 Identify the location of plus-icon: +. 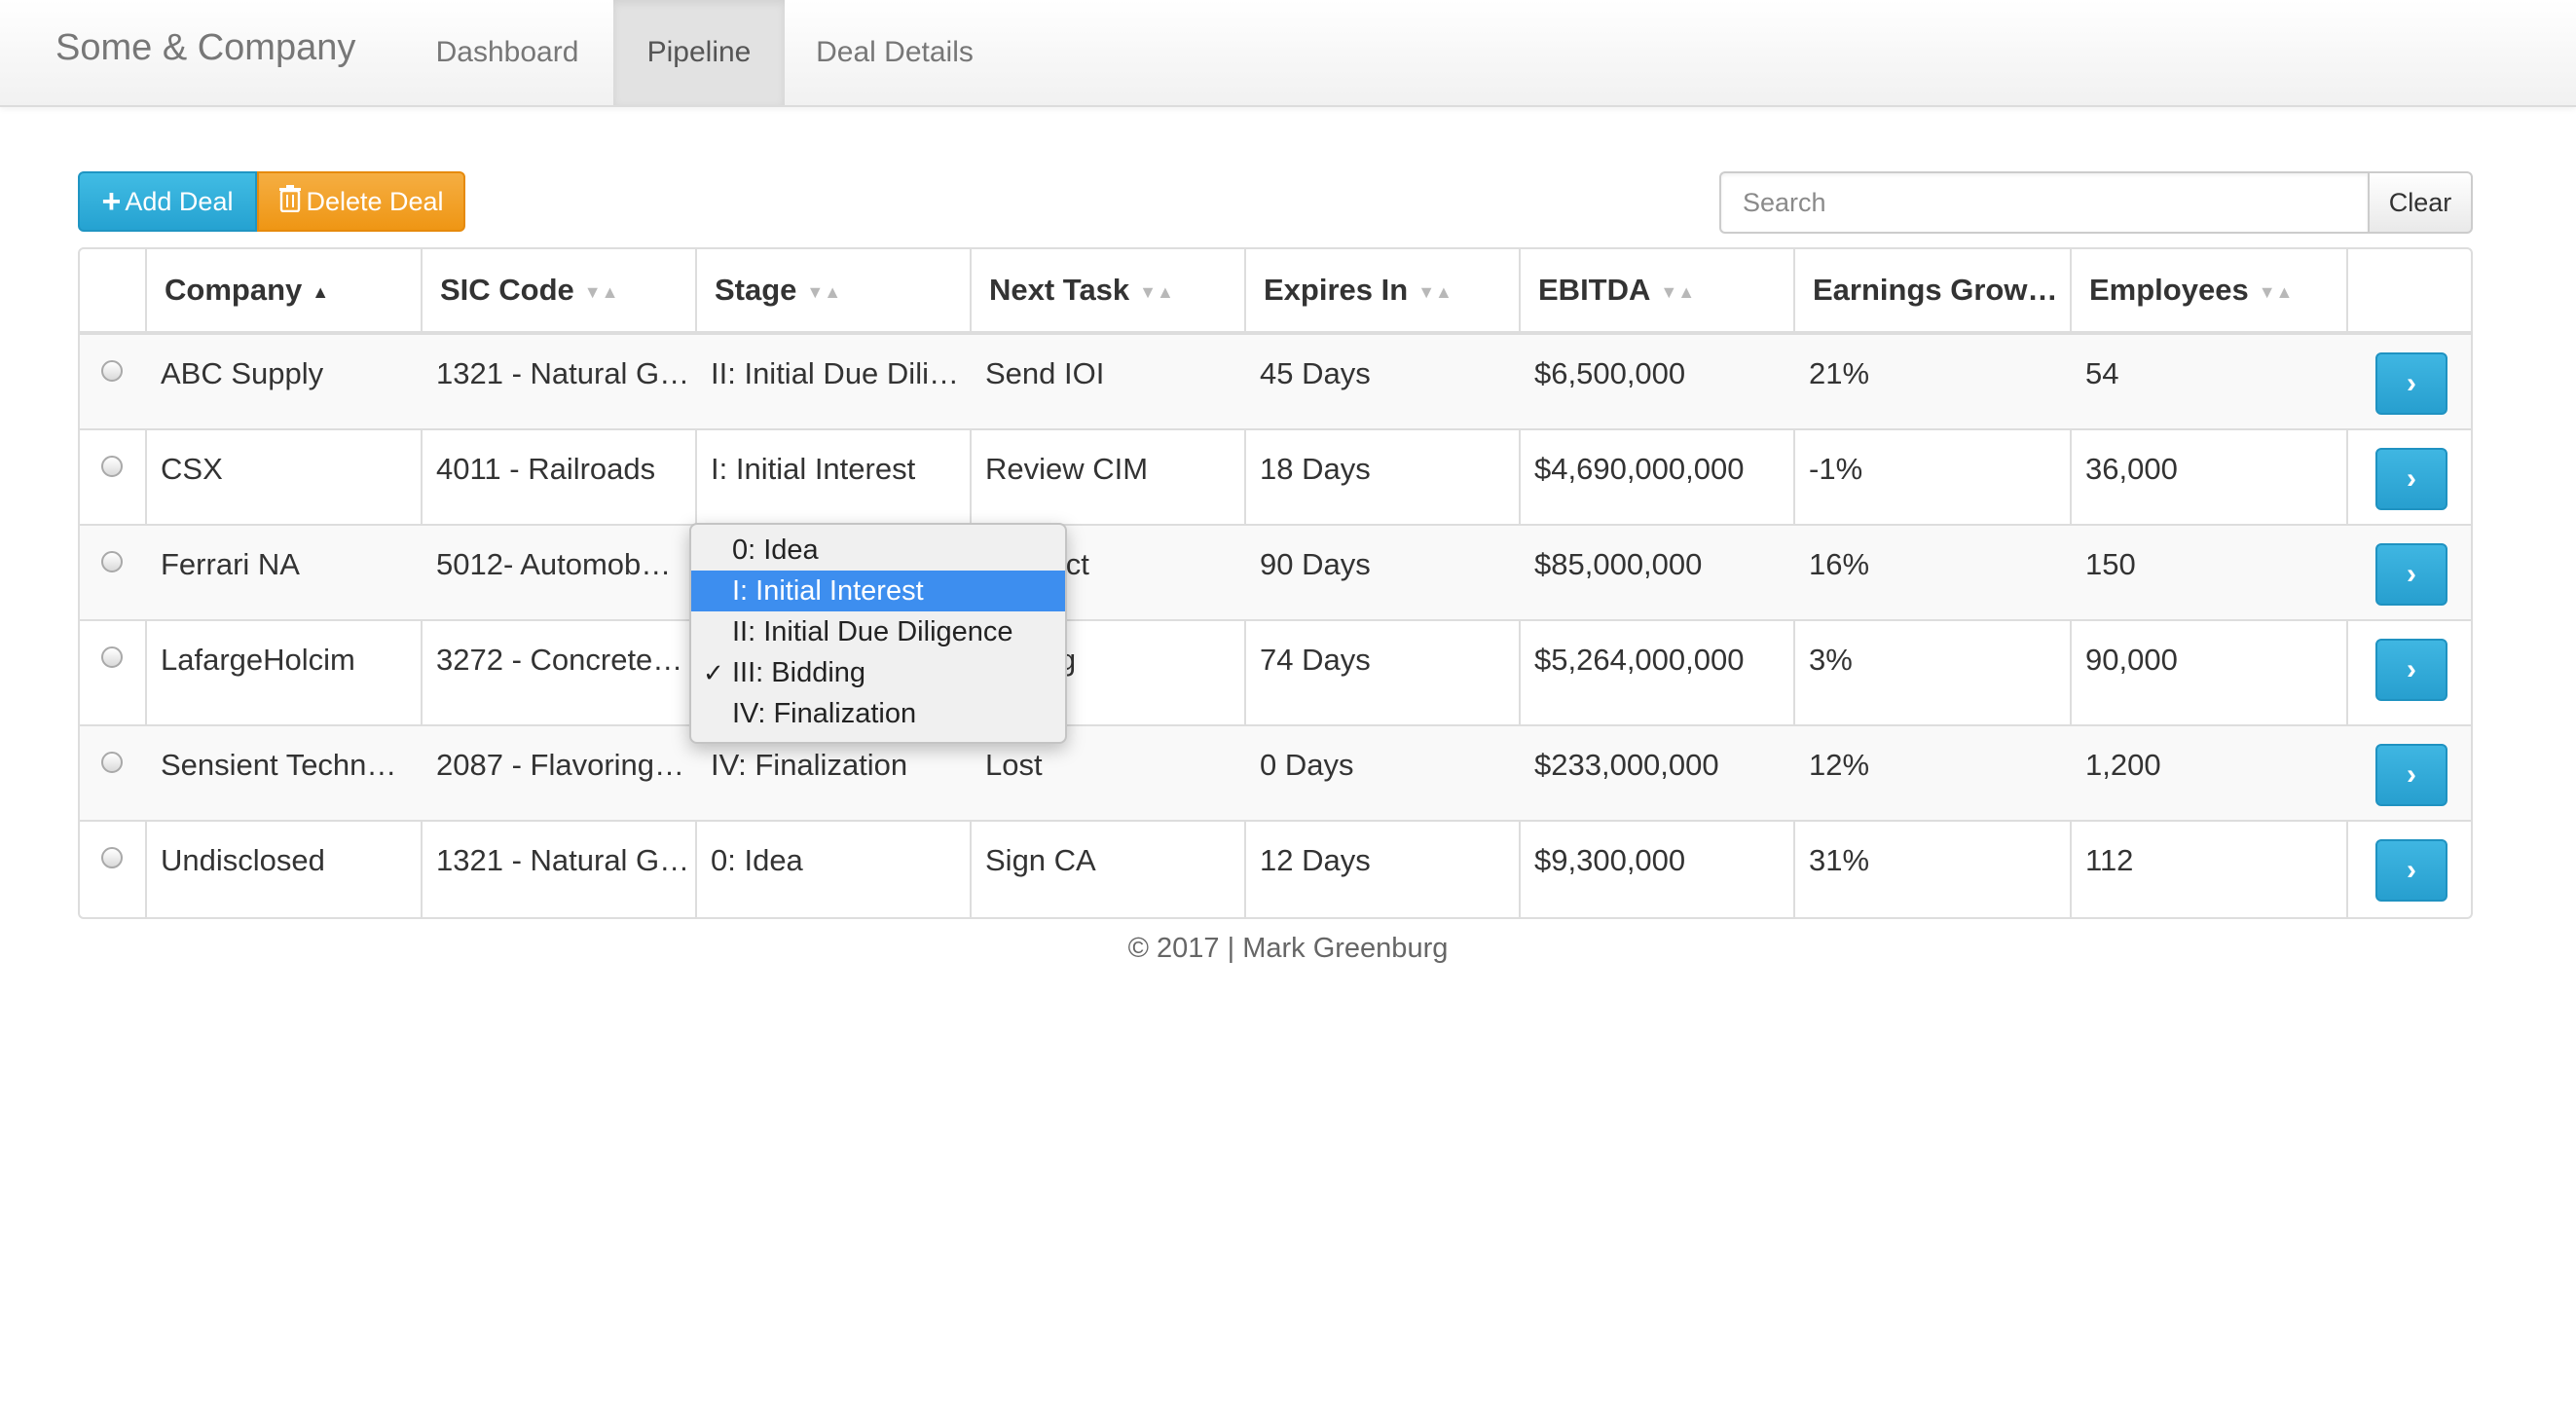
(111, 201).